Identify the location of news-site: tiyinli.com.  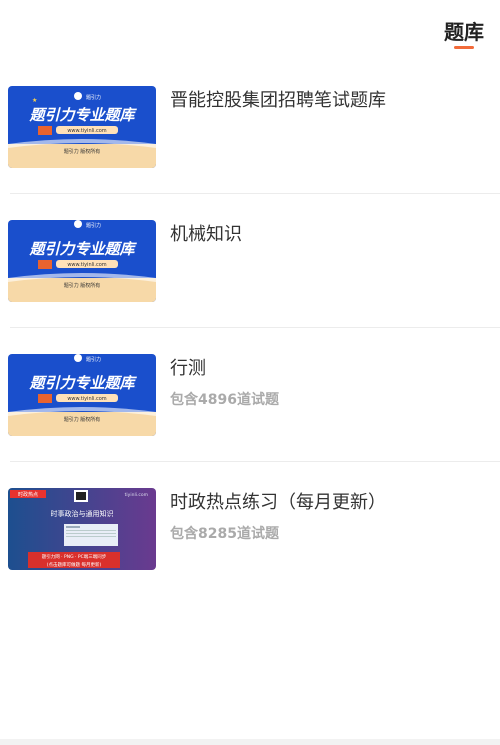
(136, 495).